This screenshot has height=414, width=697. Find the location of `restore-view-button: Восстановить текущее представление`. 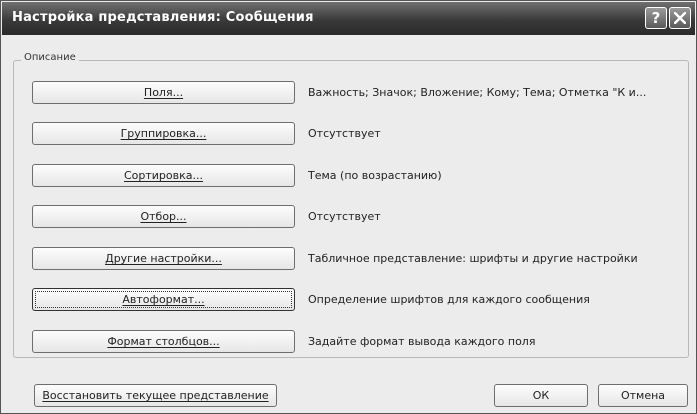

restore-view-button: Восстановить текущее представление is located at coordinates (155, 395).